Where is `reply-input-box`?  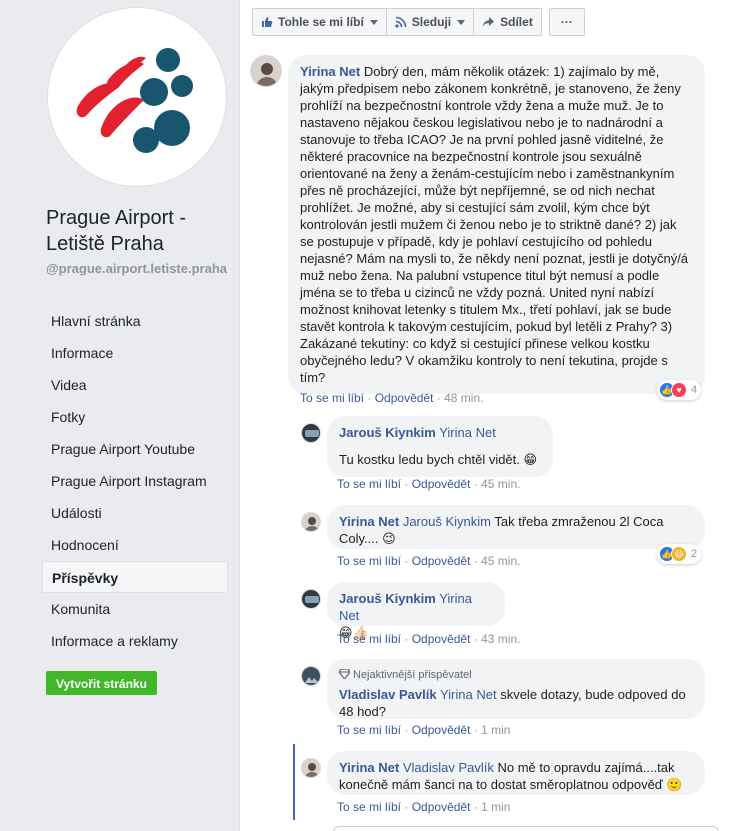 reply-input-box is located at coordinates (526, 828).